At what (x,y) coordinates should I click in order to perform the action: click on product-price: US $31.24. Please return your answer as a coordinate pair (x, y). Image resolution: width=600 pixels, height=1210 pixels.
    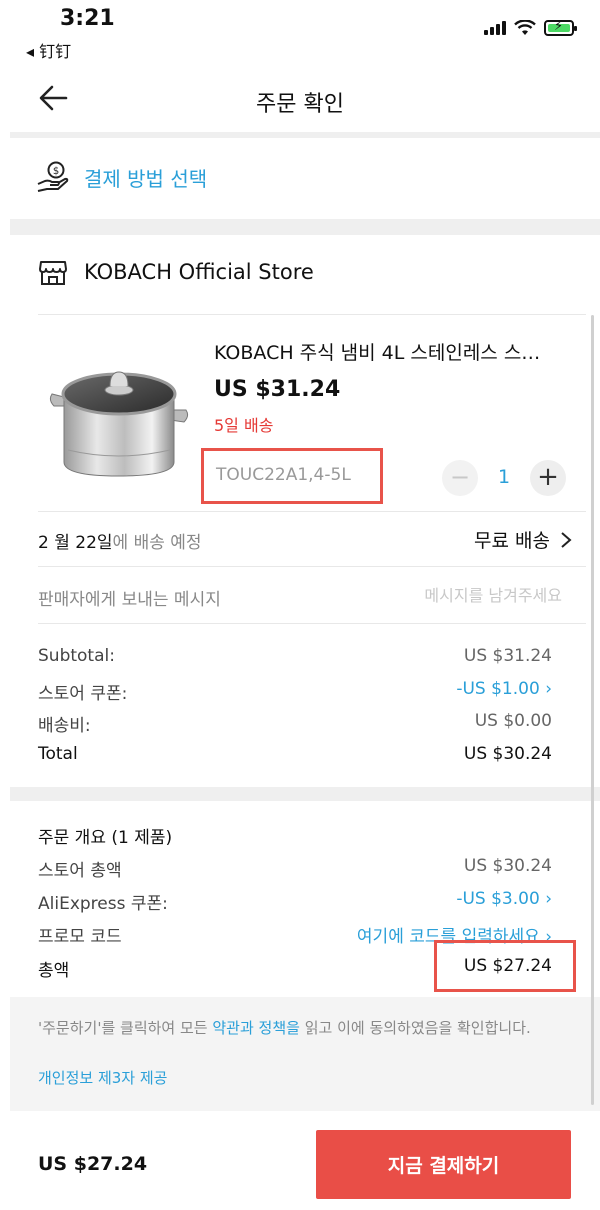
    Looking at the image, I should click on (277, 389).